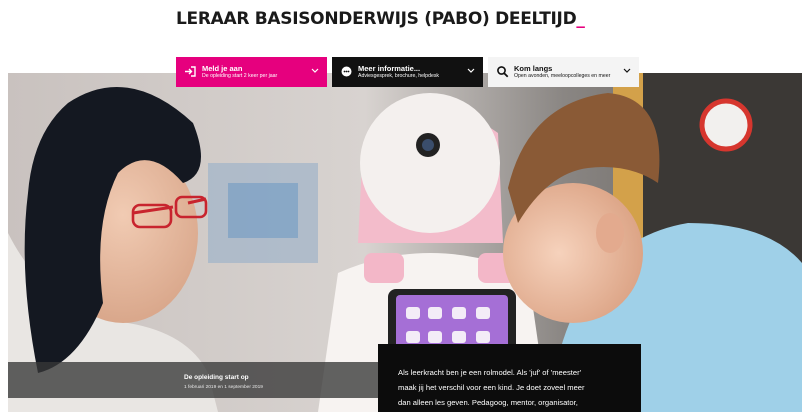  I want to click on info-chat-icon, so click(346, 71).